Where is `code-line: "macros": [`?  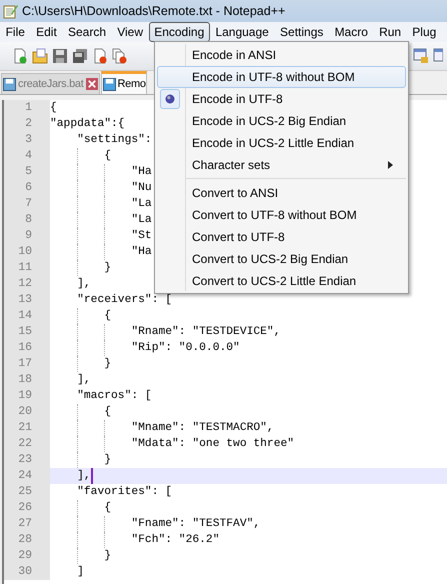
code-line: "macros": [ is located at coordinates (114, 396).